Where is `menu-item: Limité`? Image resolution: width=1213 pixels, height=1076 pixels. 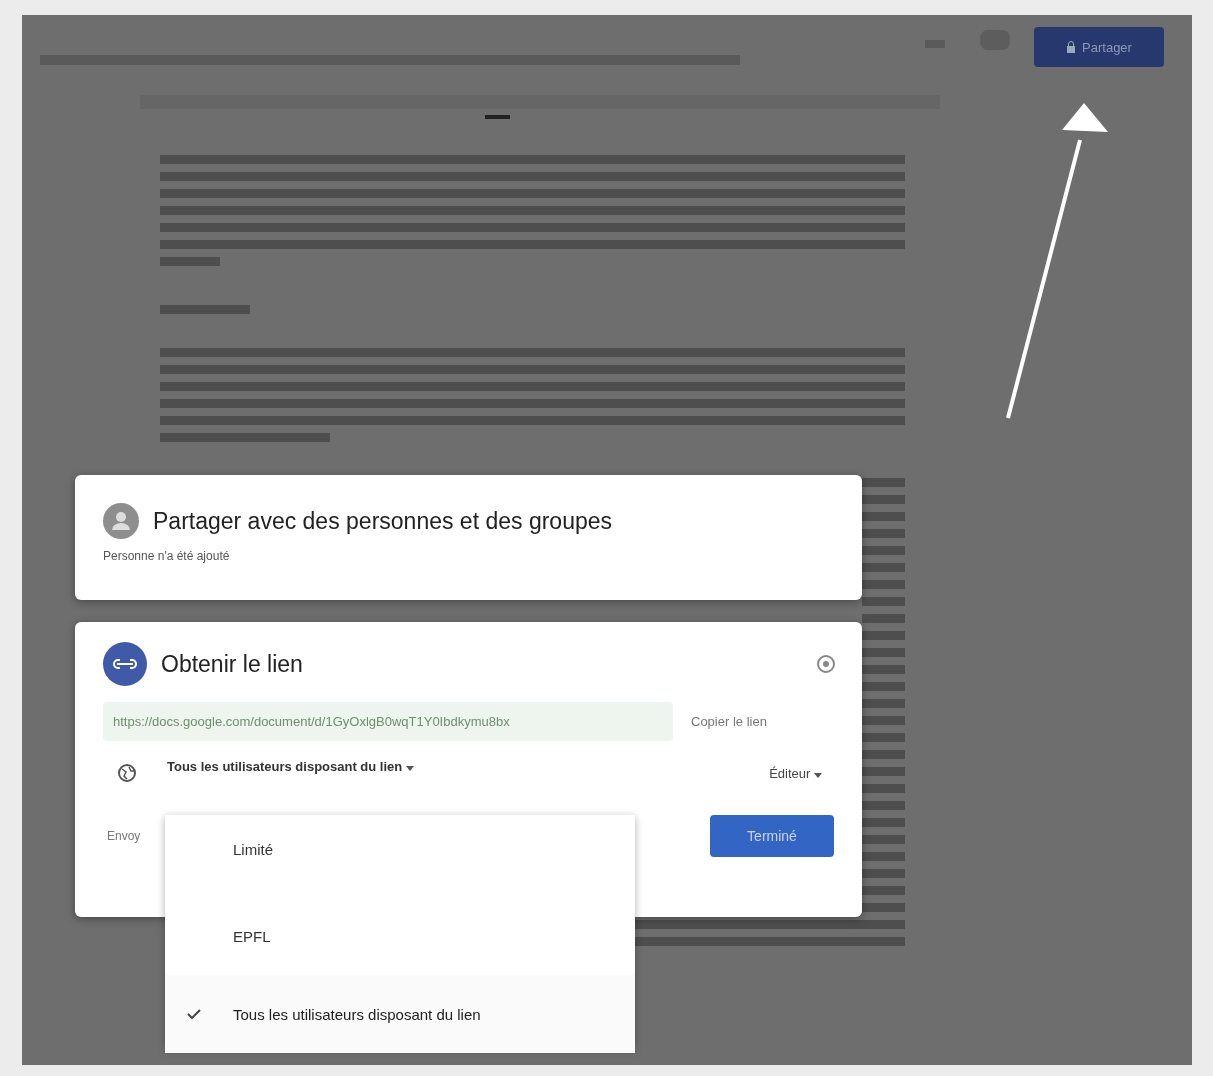
menu-item: Limité is located at coordinates (400, 867).